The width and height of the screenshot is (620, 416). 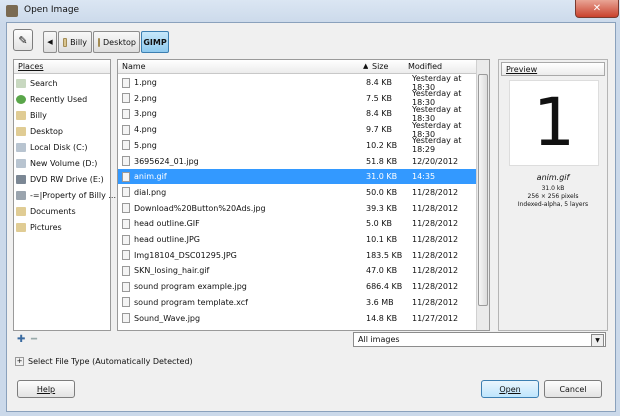 What do you see at coordinates (150, 192) in the screenshot?
I see `file-name: dial.png` at bounding box center [150, 192].